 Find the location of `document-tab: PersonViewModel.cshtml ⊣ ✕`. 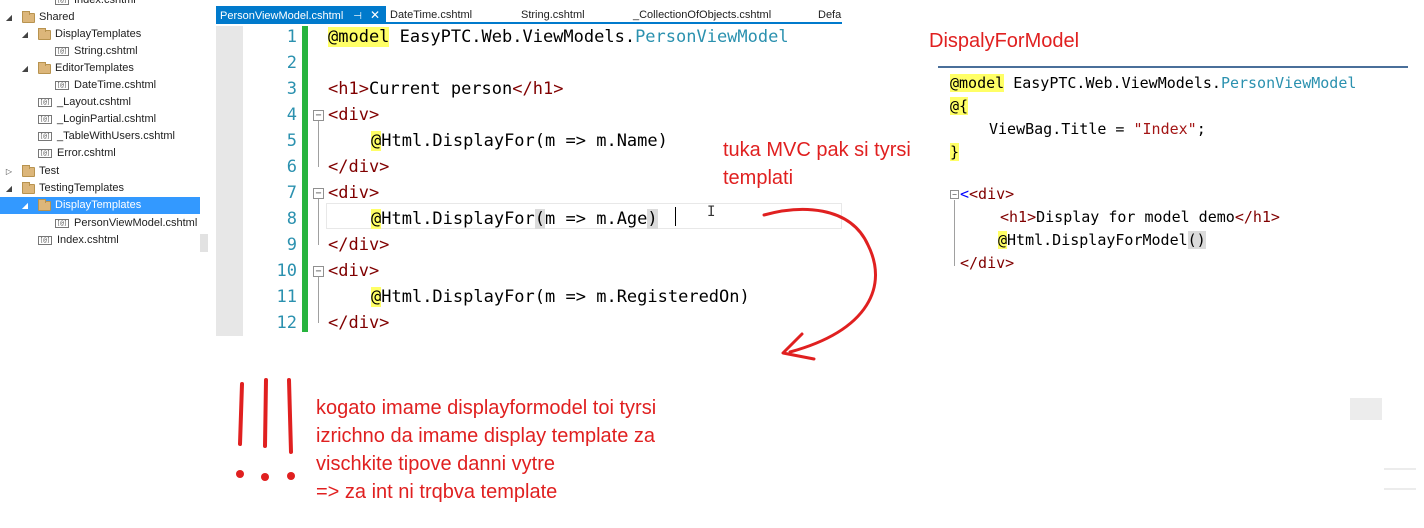

document-tab: PersonViewModel.cshtml ⊣ ✕ is located at coordinates (301, 15).